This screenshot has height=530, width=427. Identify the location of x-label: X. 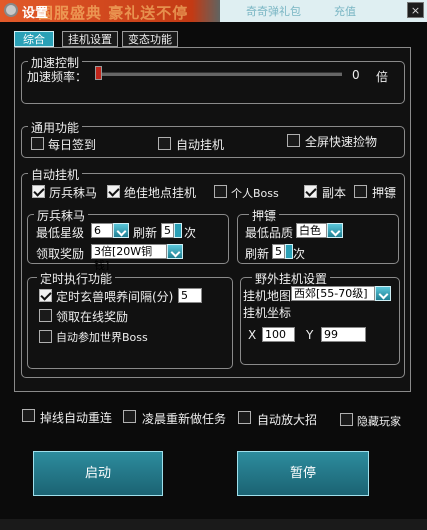
(252, 335).